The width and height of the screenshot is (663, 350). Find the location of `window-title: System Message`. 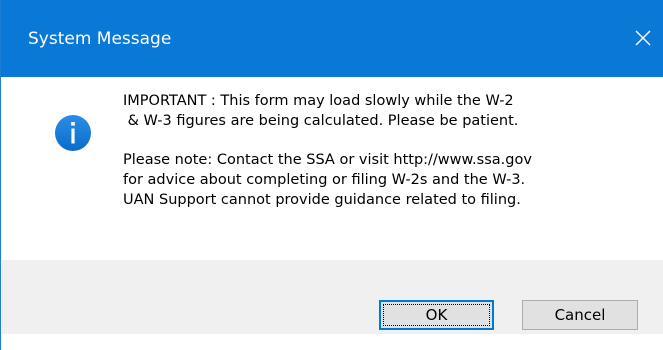

window-title: System Message is located at coordinates (100, 39).